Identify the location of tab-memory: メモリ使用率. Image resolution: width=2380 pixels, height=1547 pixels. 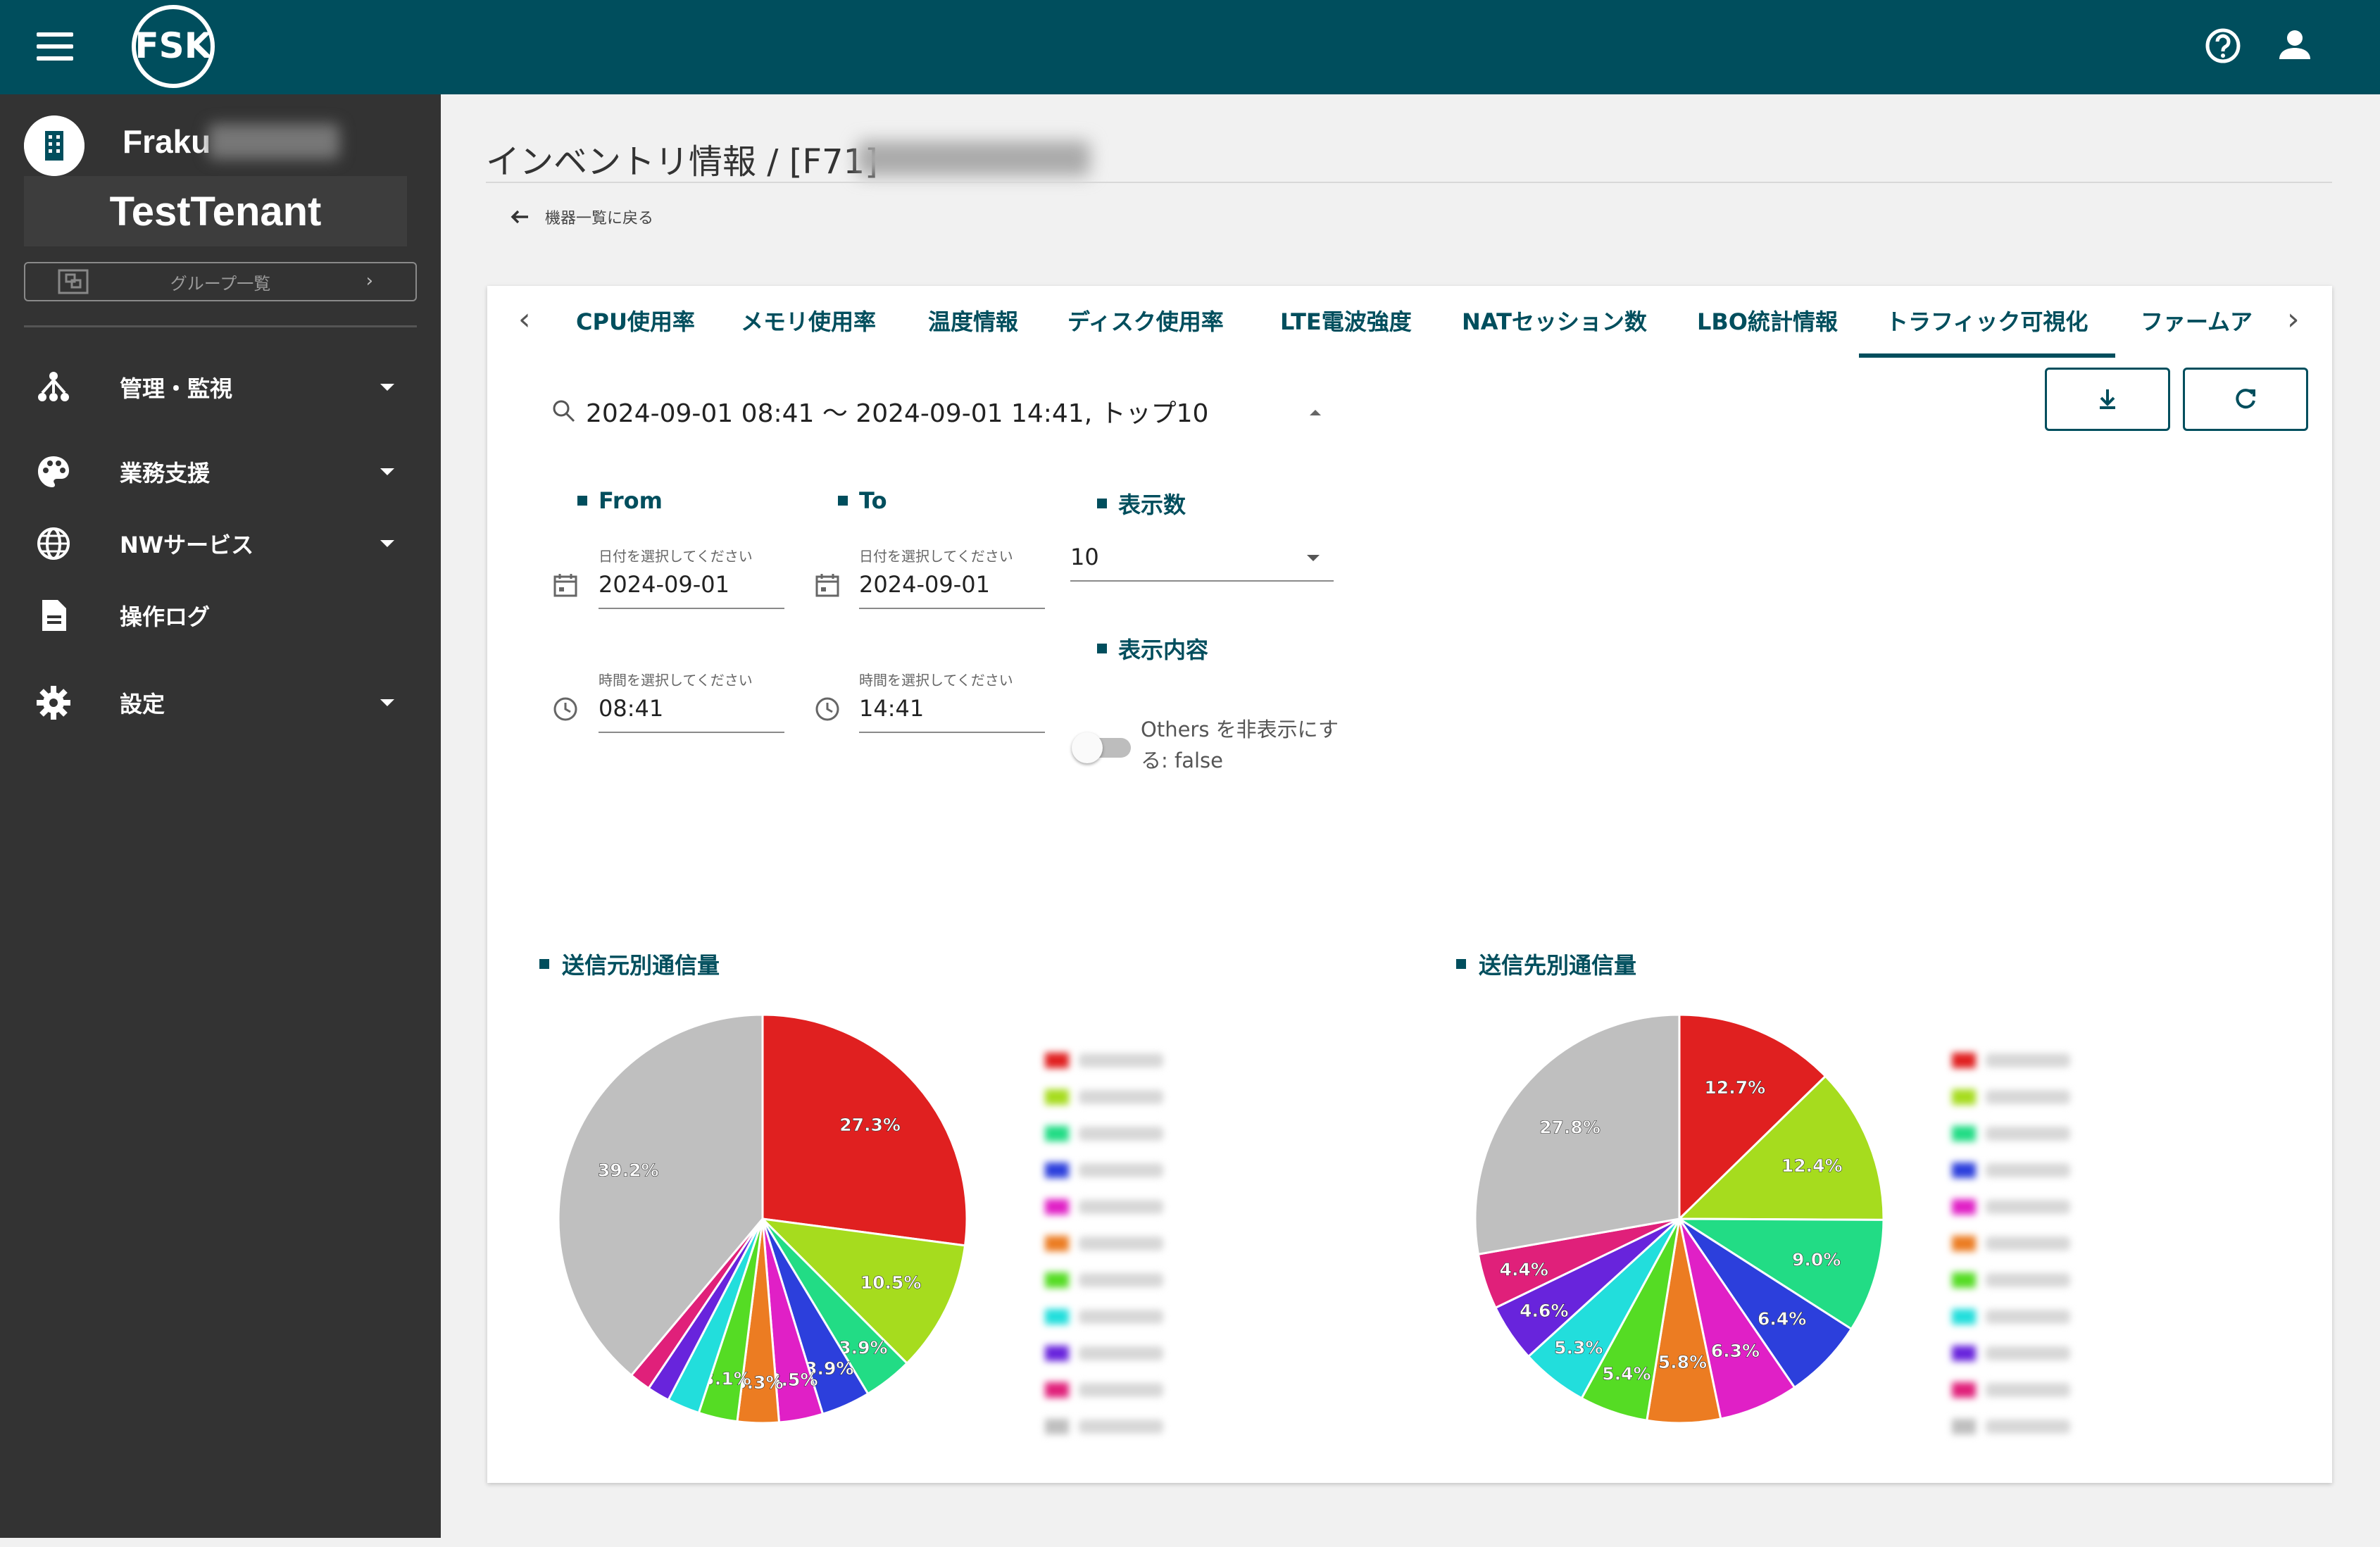
(809, 321).